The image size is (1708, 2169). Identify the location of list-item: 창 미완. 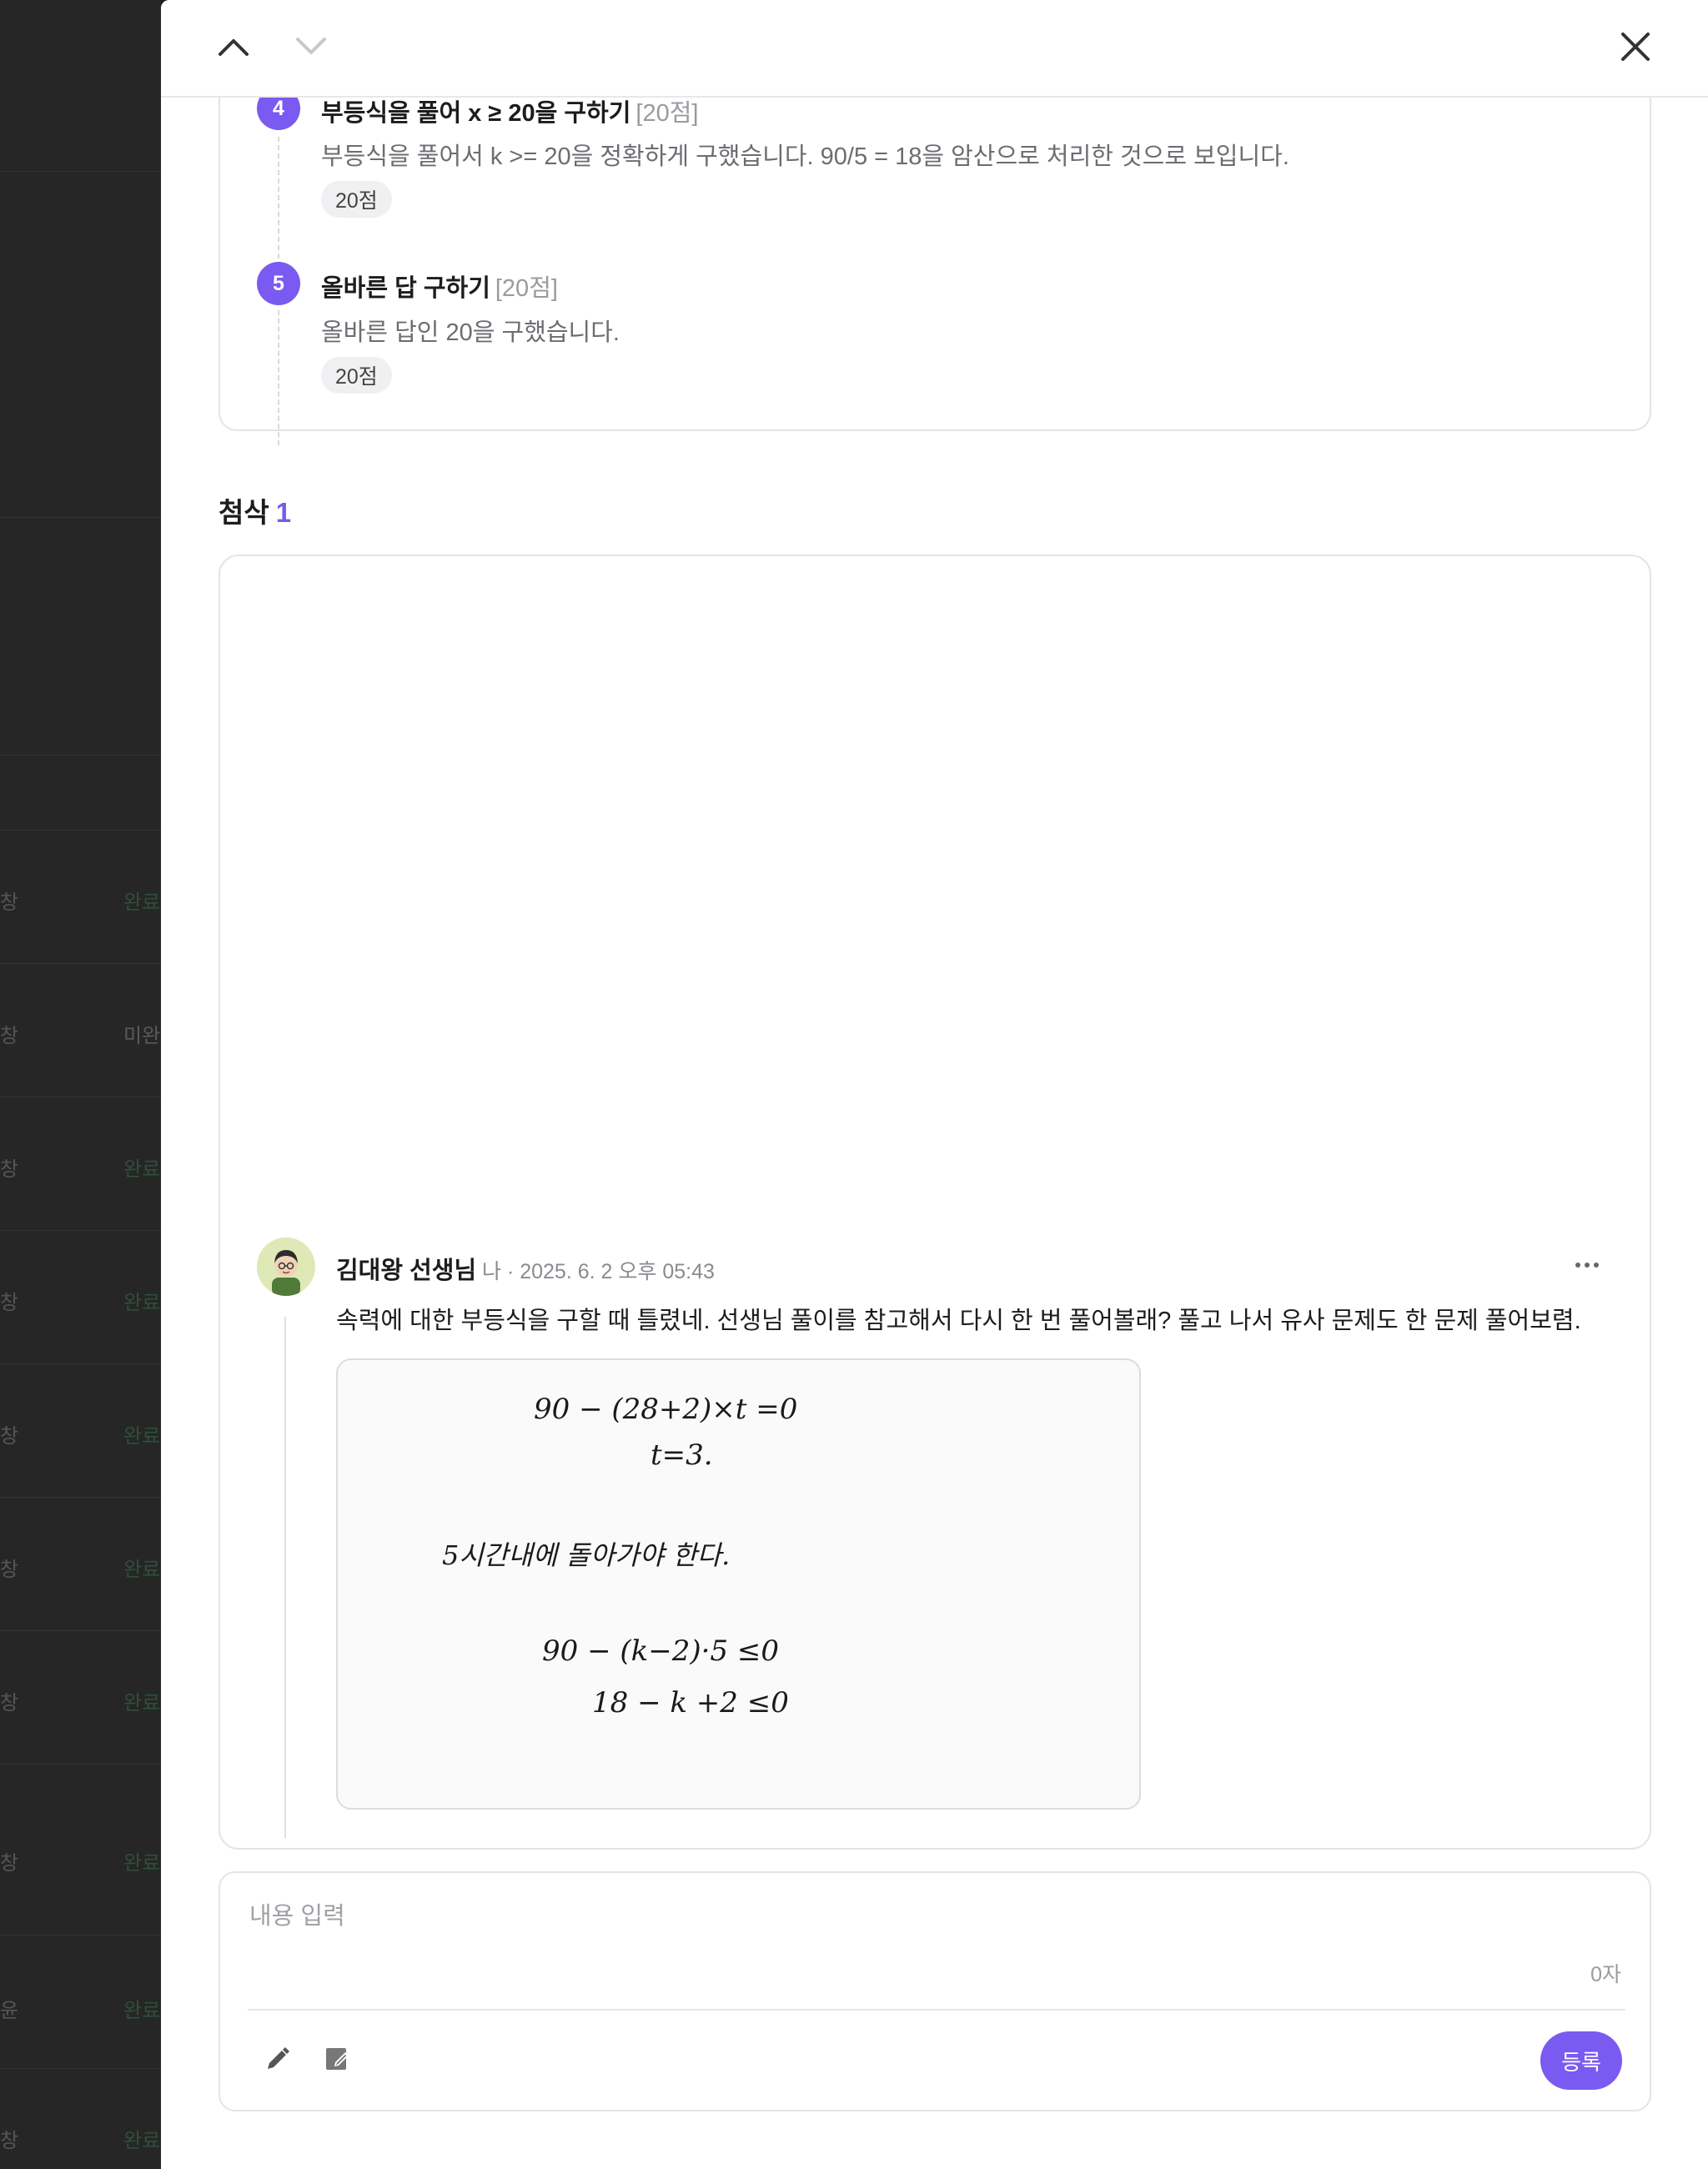
(80, 1030).